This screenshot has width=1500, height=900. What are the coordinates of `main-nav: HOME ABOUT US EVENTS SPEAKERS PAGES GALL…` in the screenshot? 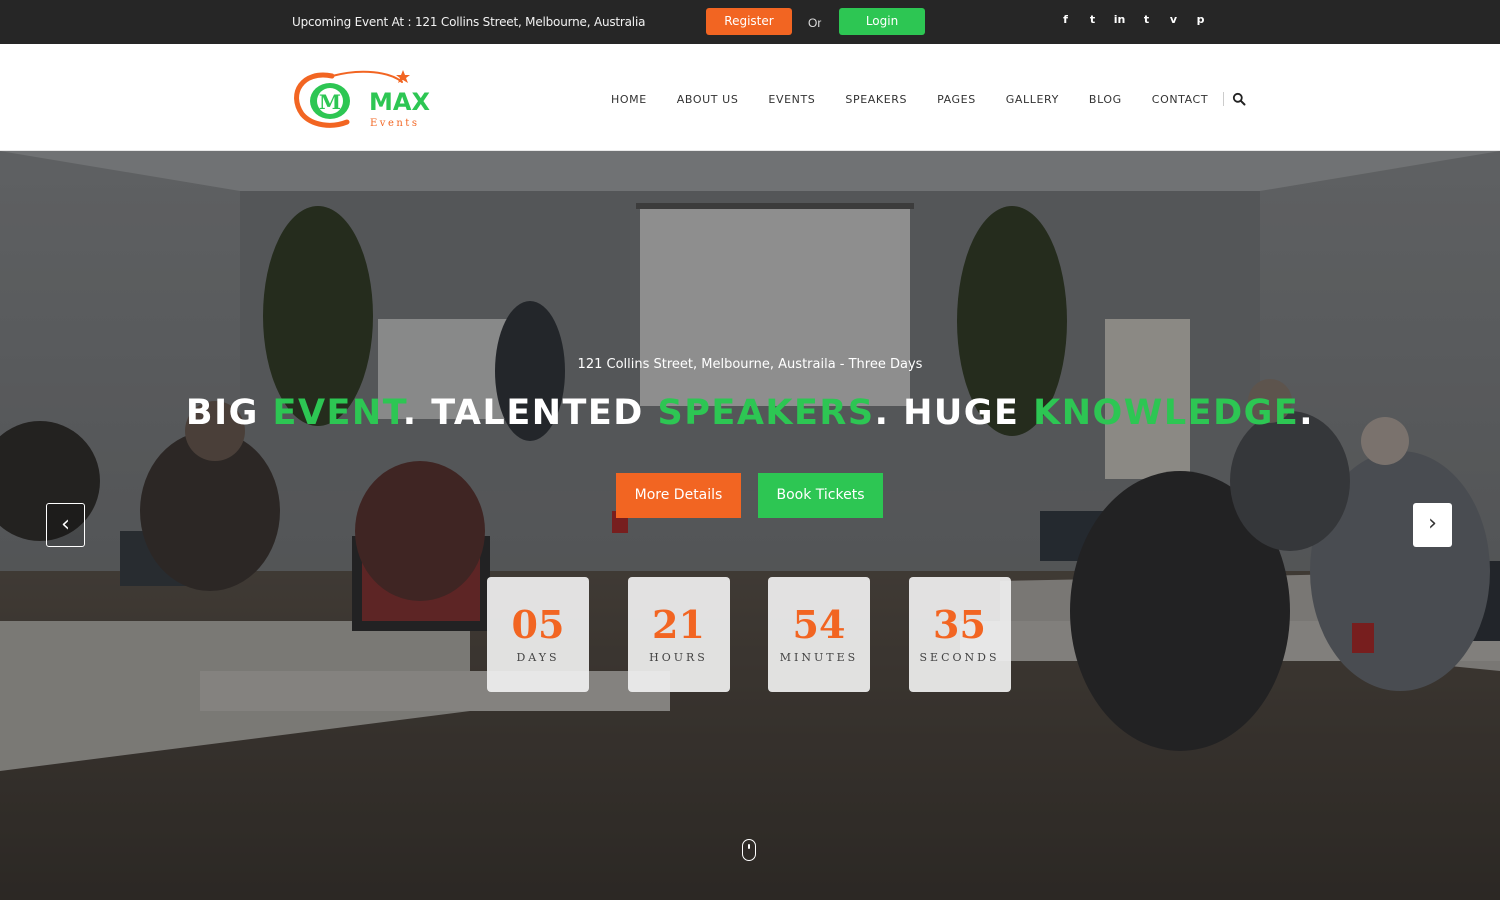 It's located at (921, 99).